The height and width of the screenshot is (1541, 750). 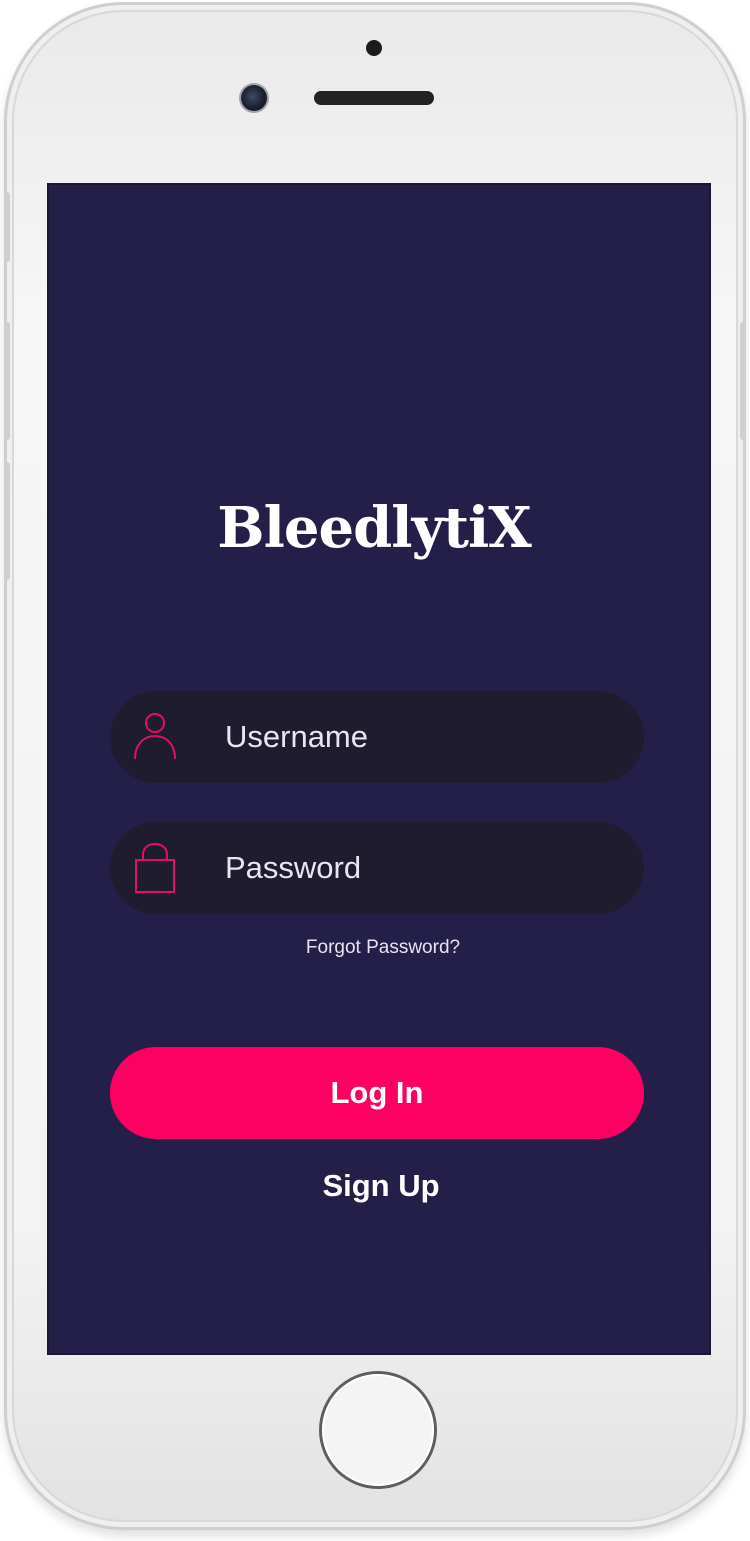 What do you see at coordinates (377, 1093) in the screenshot?
I see `login-button: Log In` at bounding box center [377, 1093].